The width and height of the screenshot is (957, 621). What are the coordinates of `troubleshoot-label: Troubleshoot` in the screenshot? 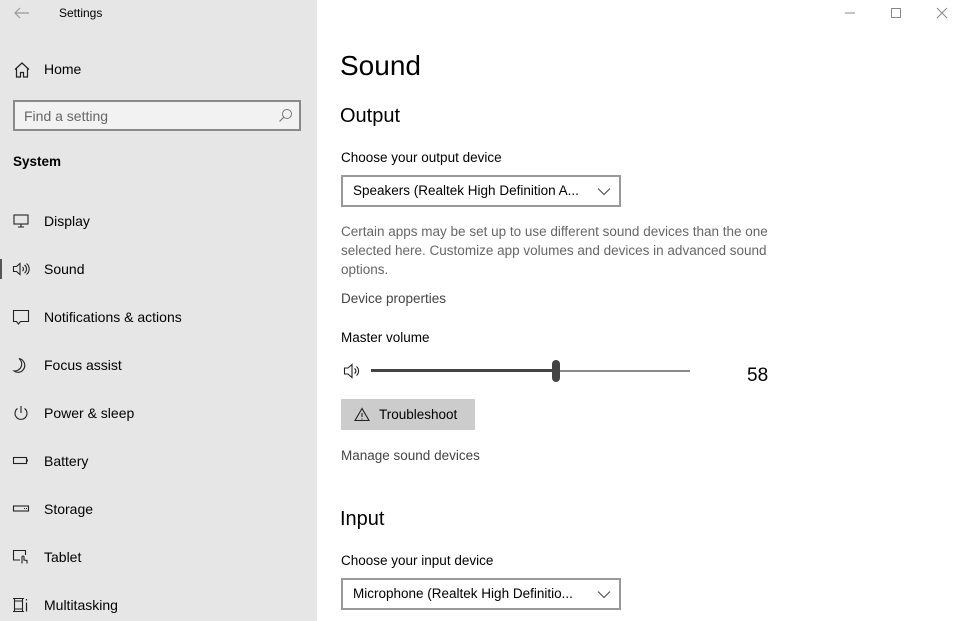 It's located at (418, 414).